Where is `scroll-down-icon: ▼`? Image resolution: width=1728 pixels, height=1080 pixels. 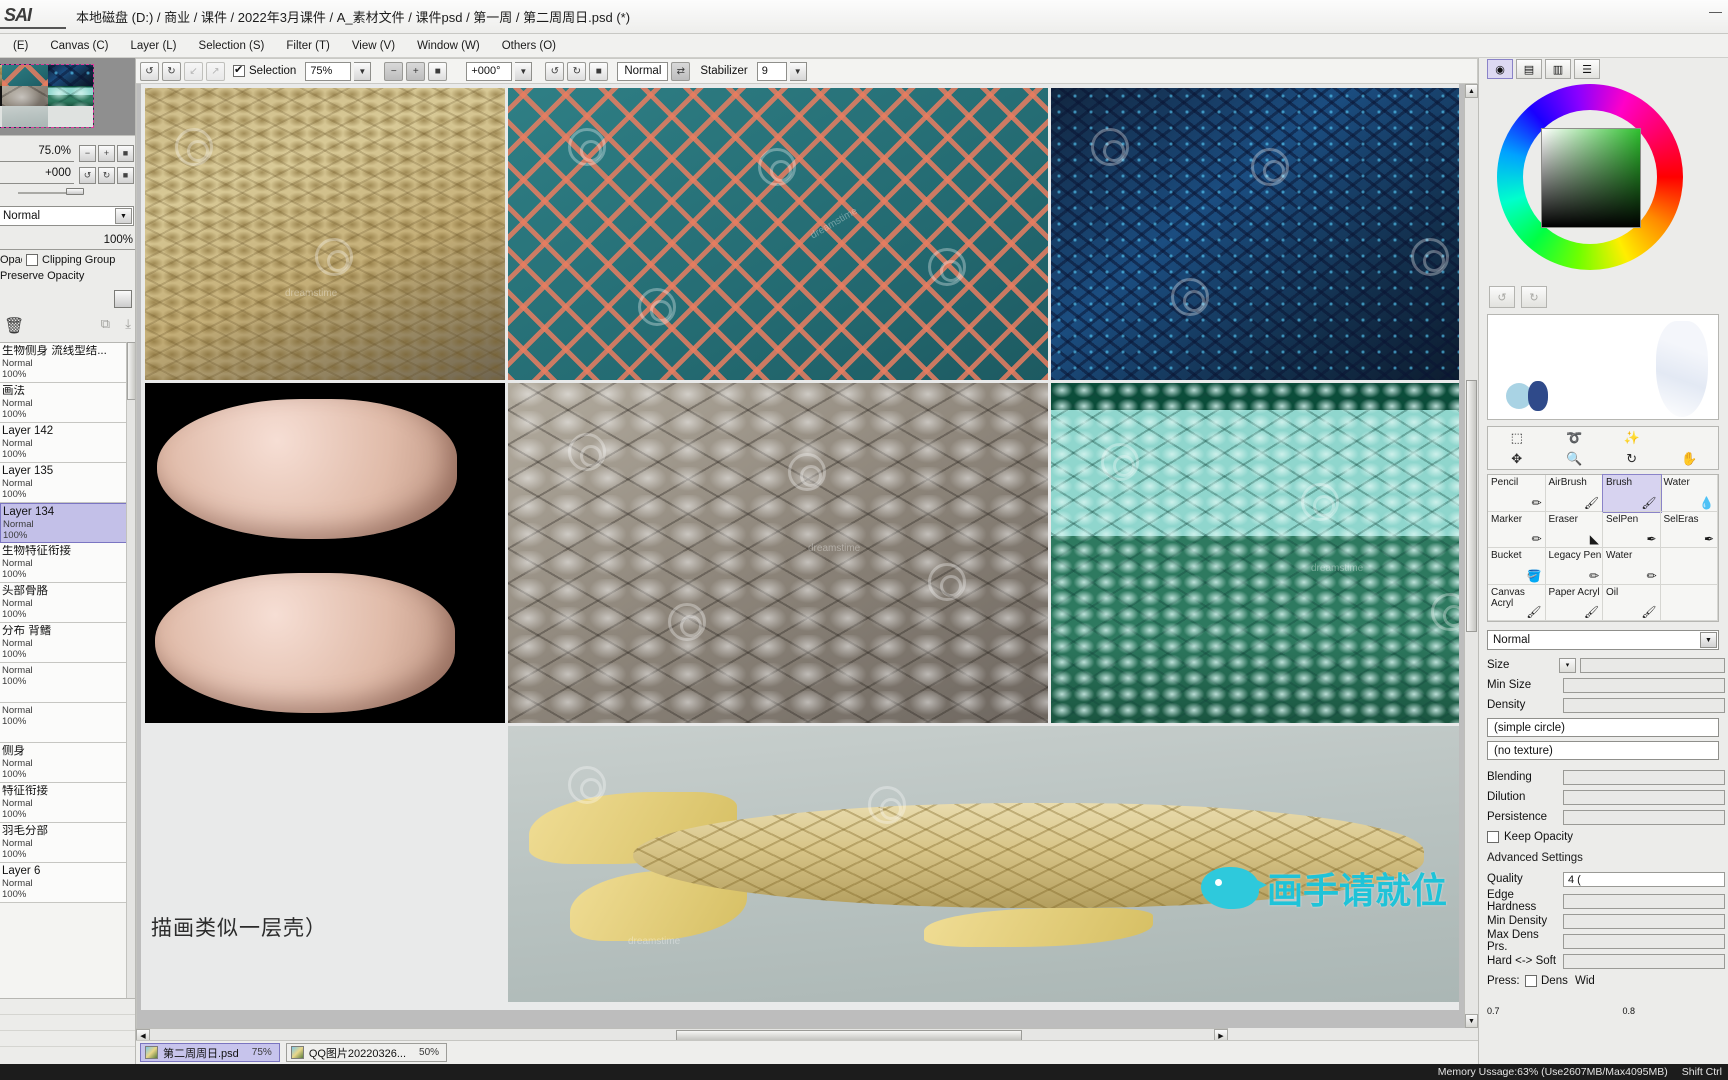
scroll-down-icon: ▼ is located at coordinates (1471, 1021).